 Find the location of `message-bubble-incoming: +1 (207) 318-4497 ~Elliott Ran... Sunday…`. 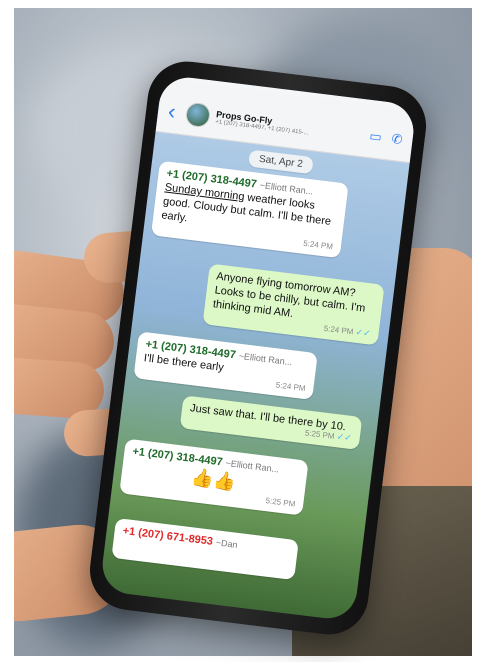

message-bubble-incoming: +1 (207) 318-4497 ~Elliott Ran... Sunday… is located at coordinates (249, 209).